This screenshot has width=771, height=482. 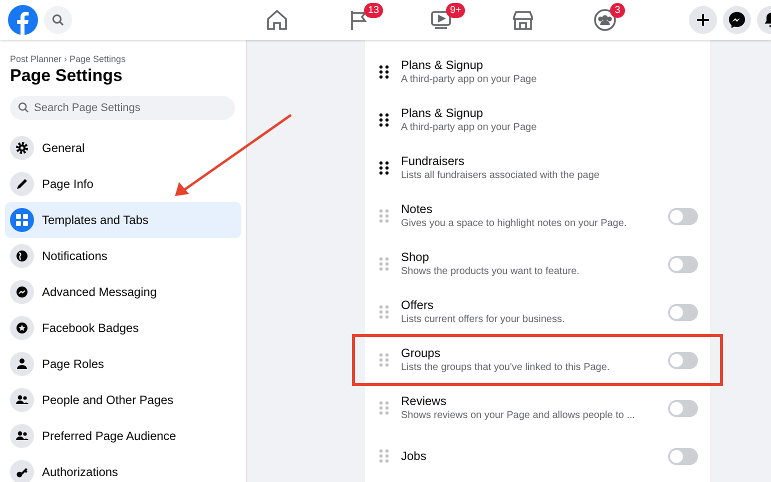 I want to click on tab-title: Offers, so click(x=417, y=305).